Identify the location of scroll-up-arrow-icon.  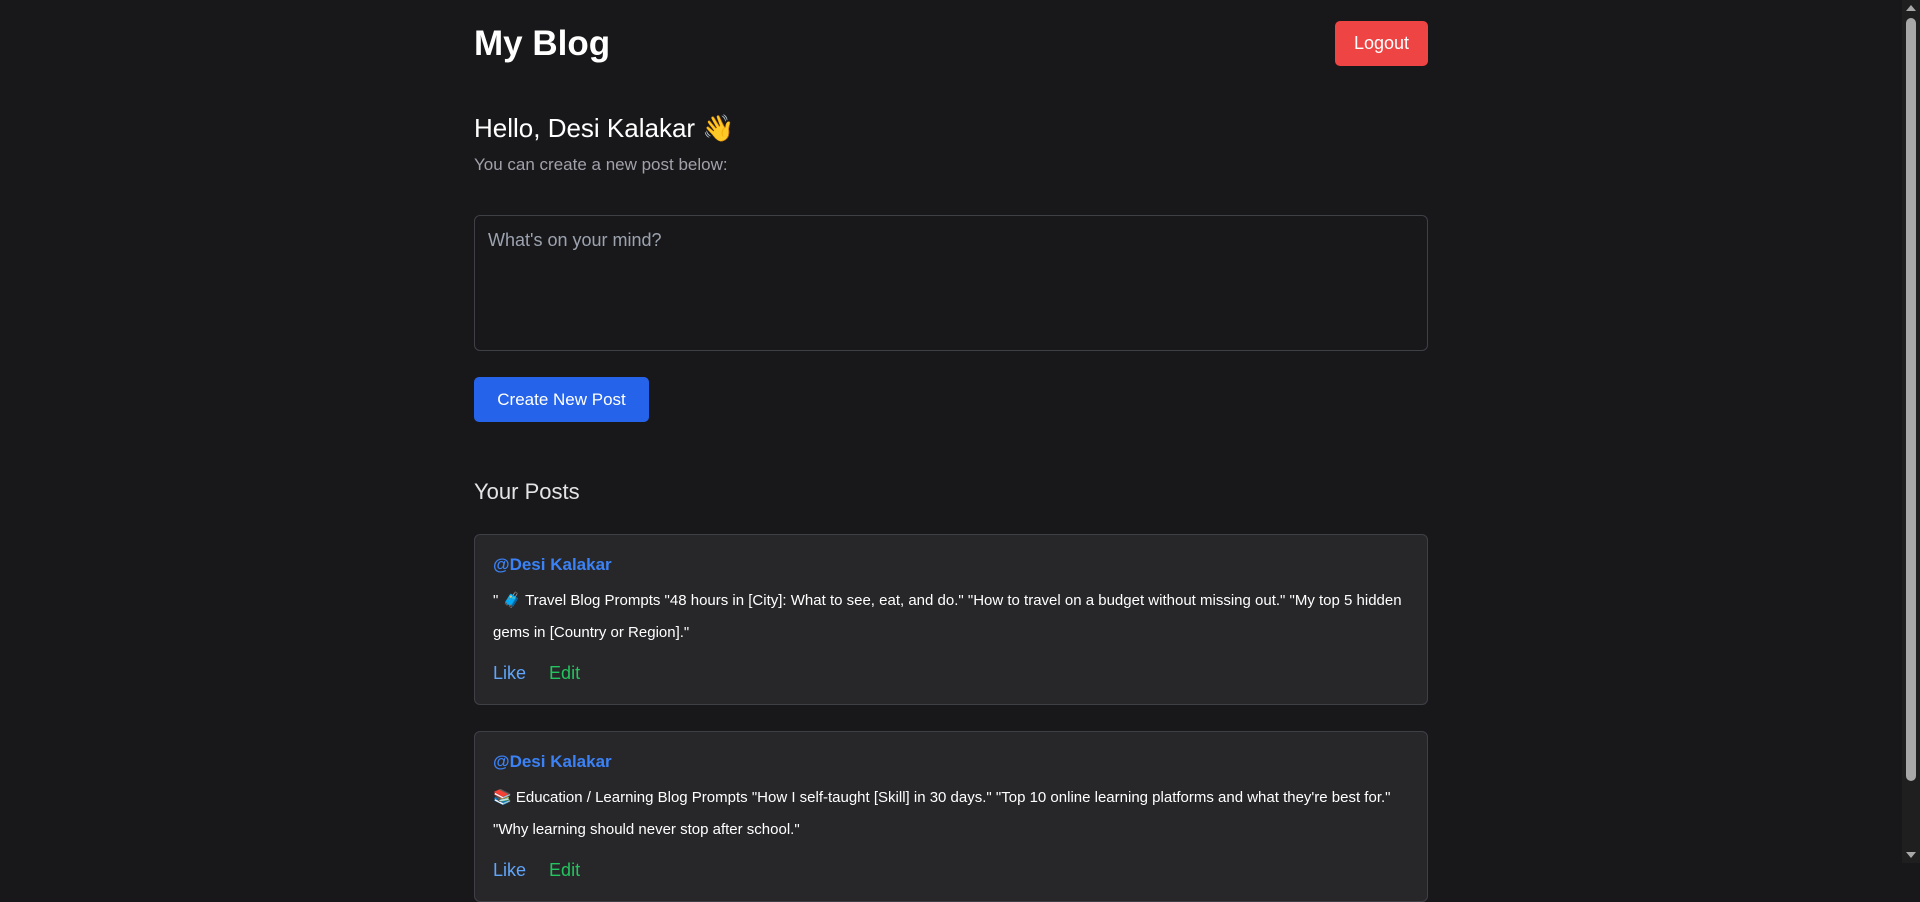
(1911, 8).